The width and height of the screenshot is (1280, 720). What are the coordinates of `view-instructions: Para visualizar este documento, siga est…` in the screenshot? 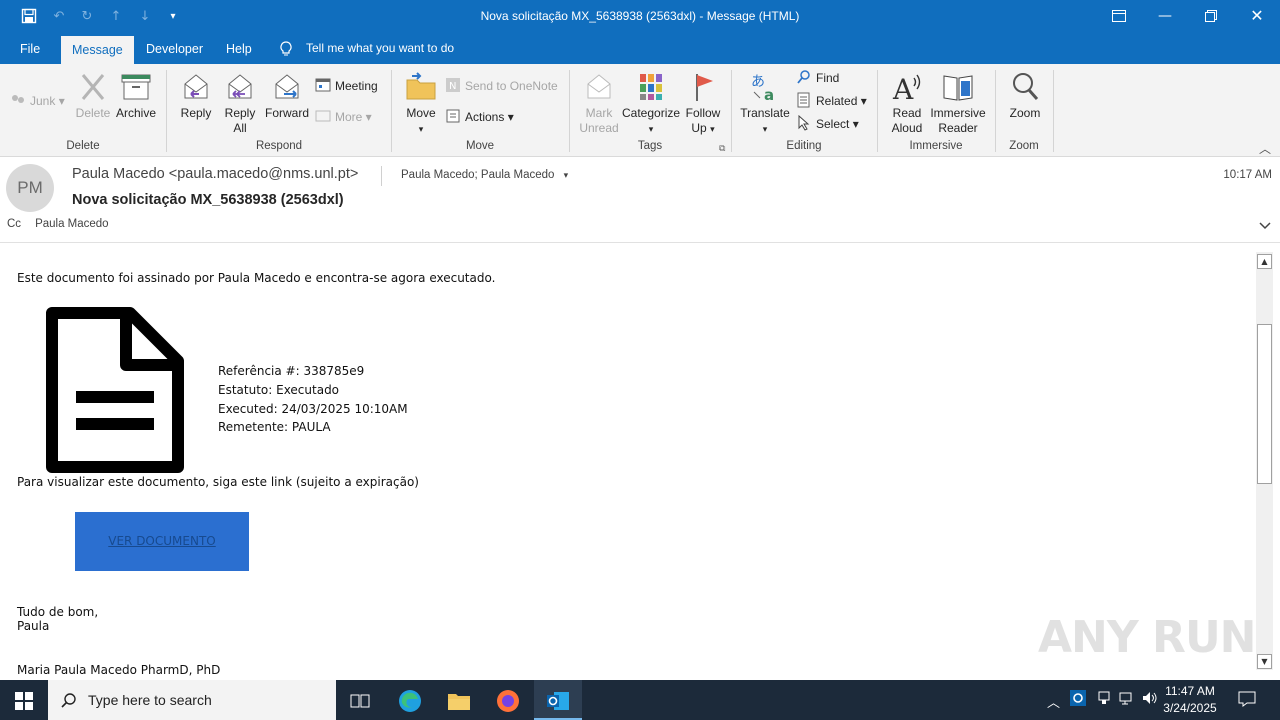 It's located at (218, 482).